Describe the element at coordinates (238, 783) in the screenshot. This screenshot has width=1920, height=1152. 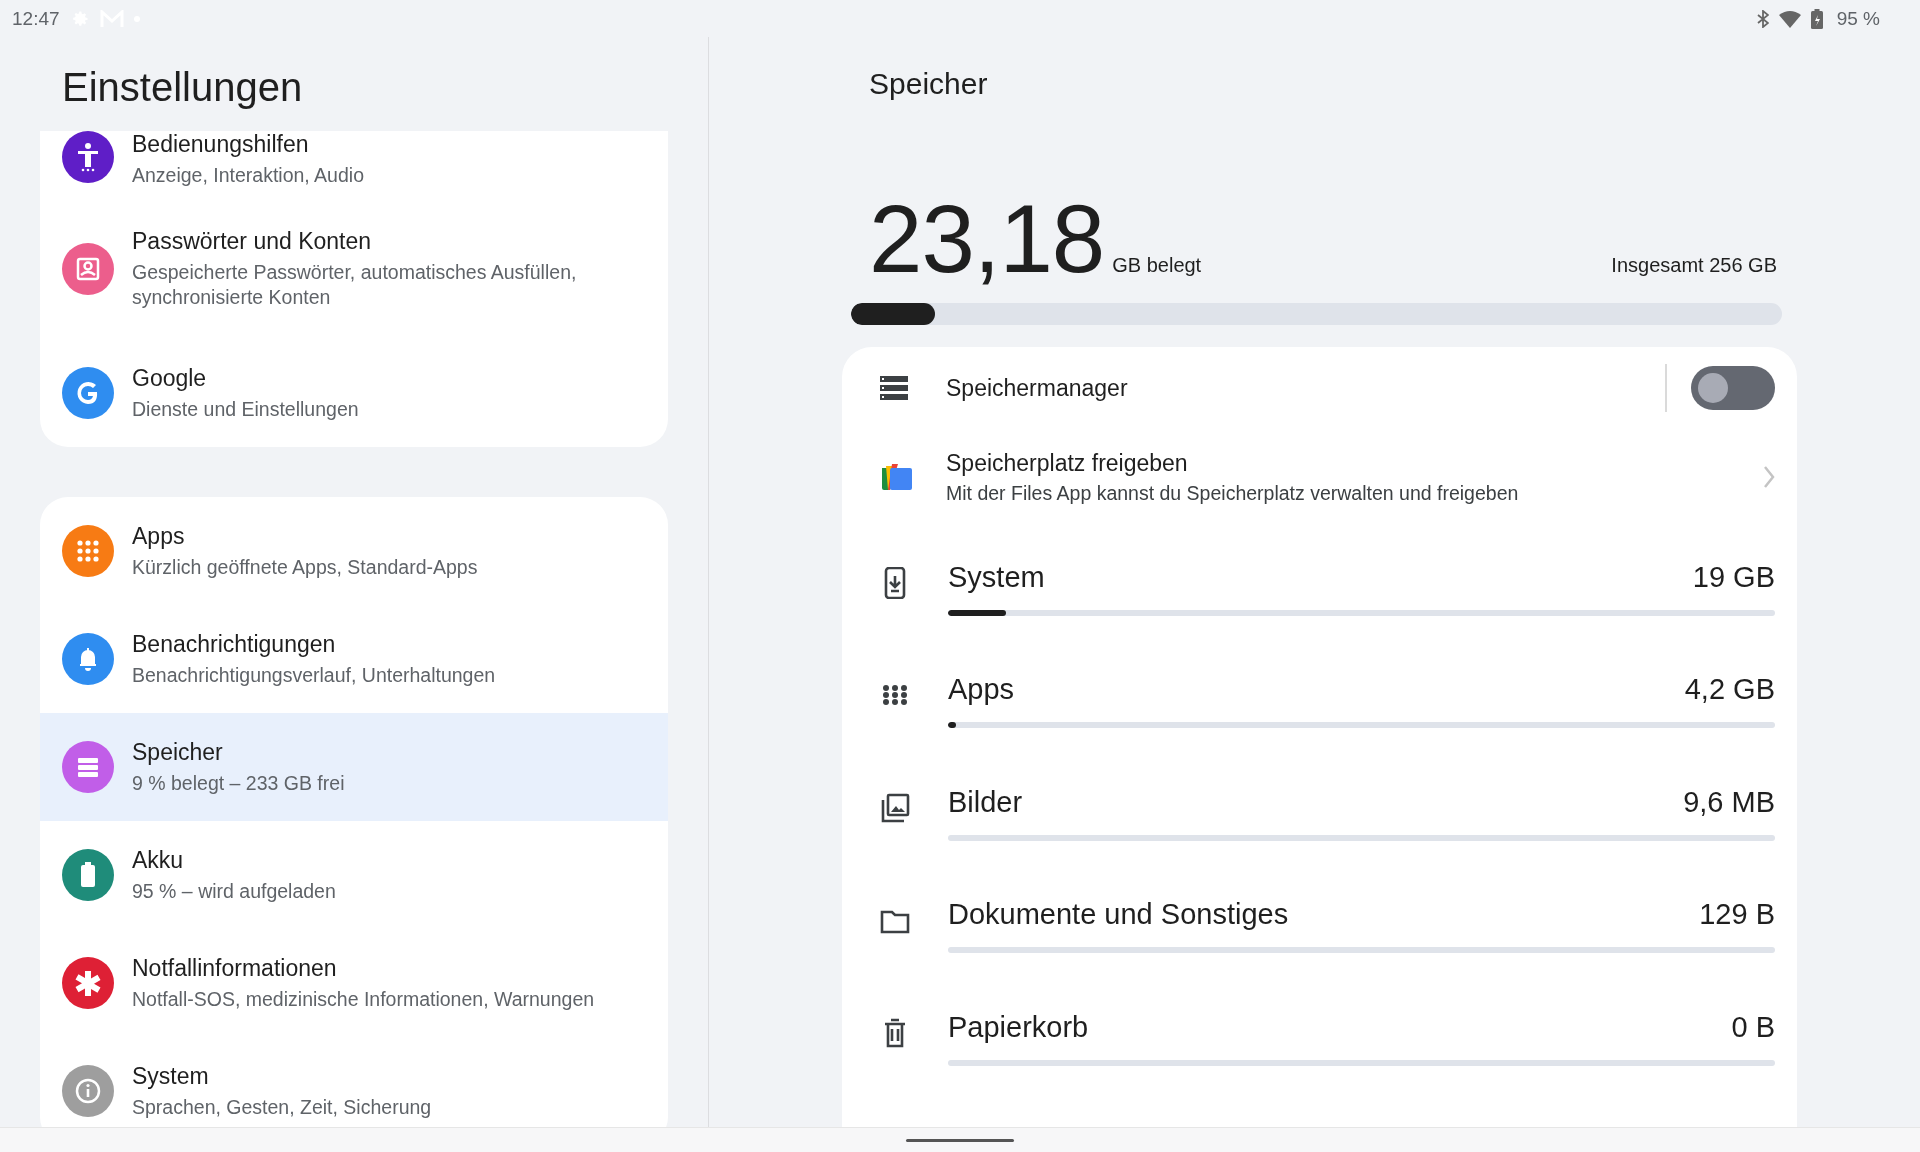
I see `item-subtitle: 9 % belegt – 233 GB frei` at that location.